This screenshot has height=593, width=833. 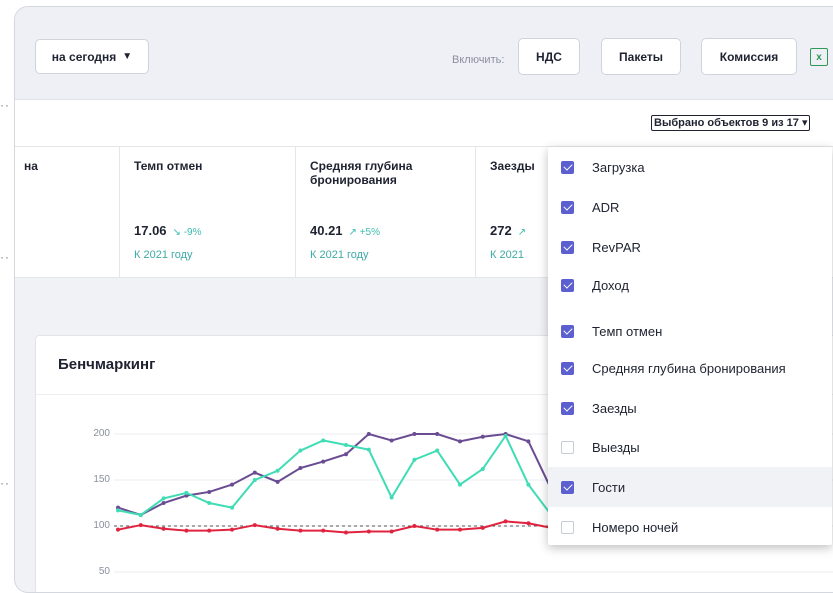 What do you see at coordinates (127, 56) in the screenshot?
I see `caret-down-icon: ▼` at bounding box center [127, 56].